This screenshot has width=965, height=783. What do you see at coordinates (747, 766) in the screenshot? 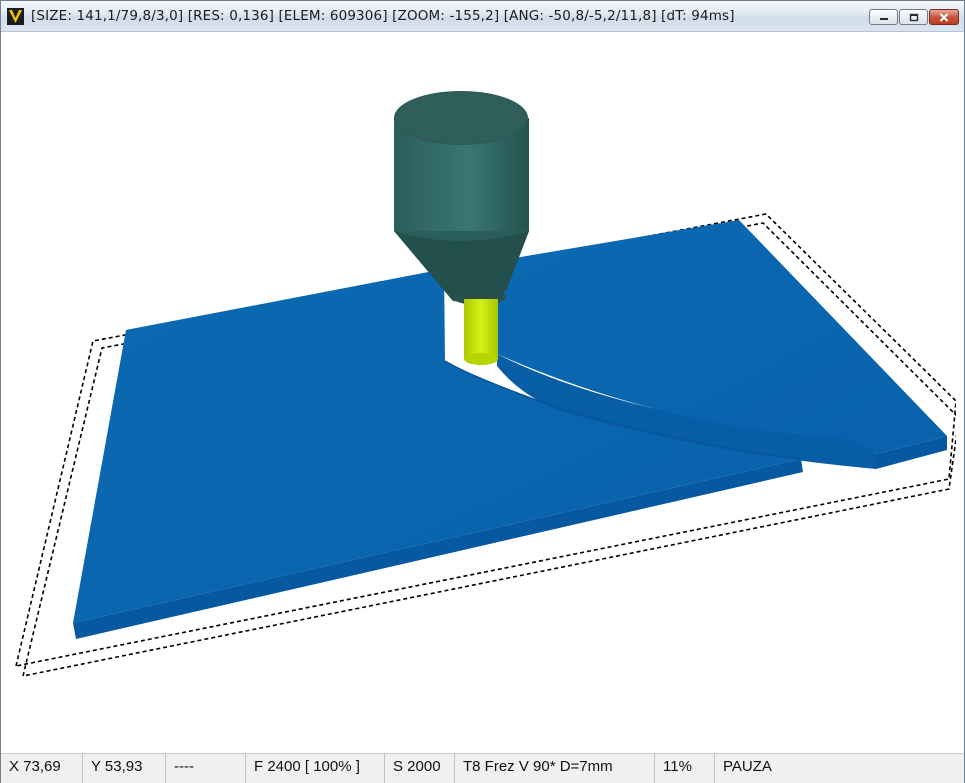
I see `status-state: PAUZA` at bounding box center [747, 766].